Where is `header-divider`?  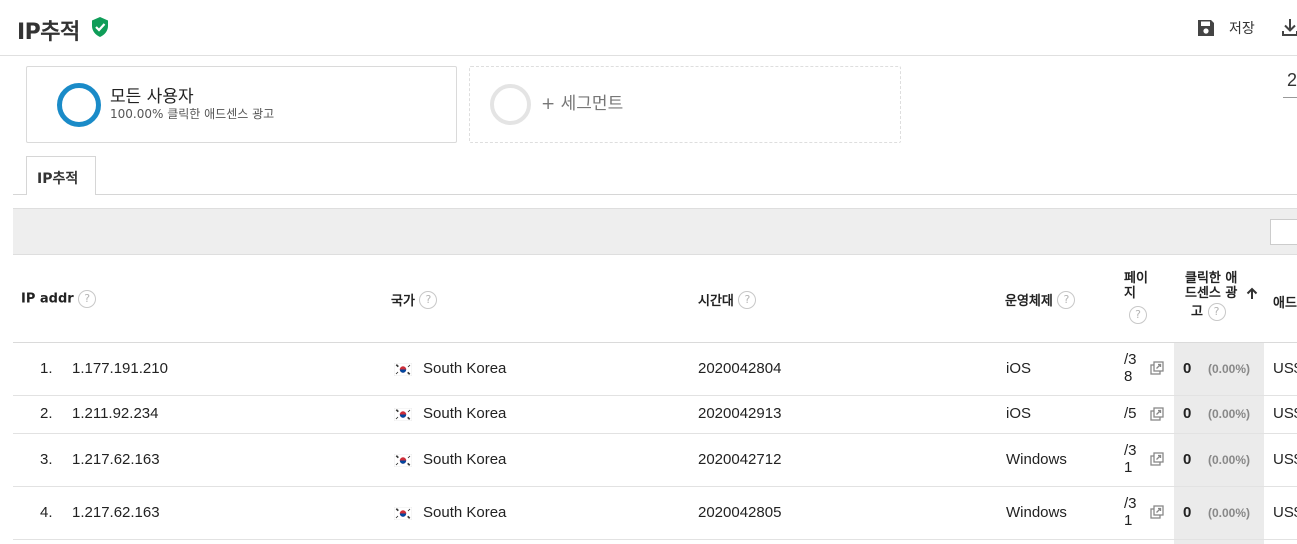 header-divider is located at coordinates (648, 55).